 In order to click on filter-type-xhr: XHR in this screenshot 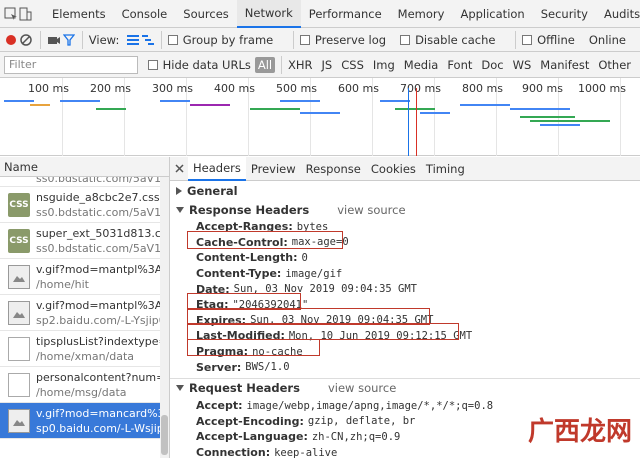, I will do `click(300, 65)`.